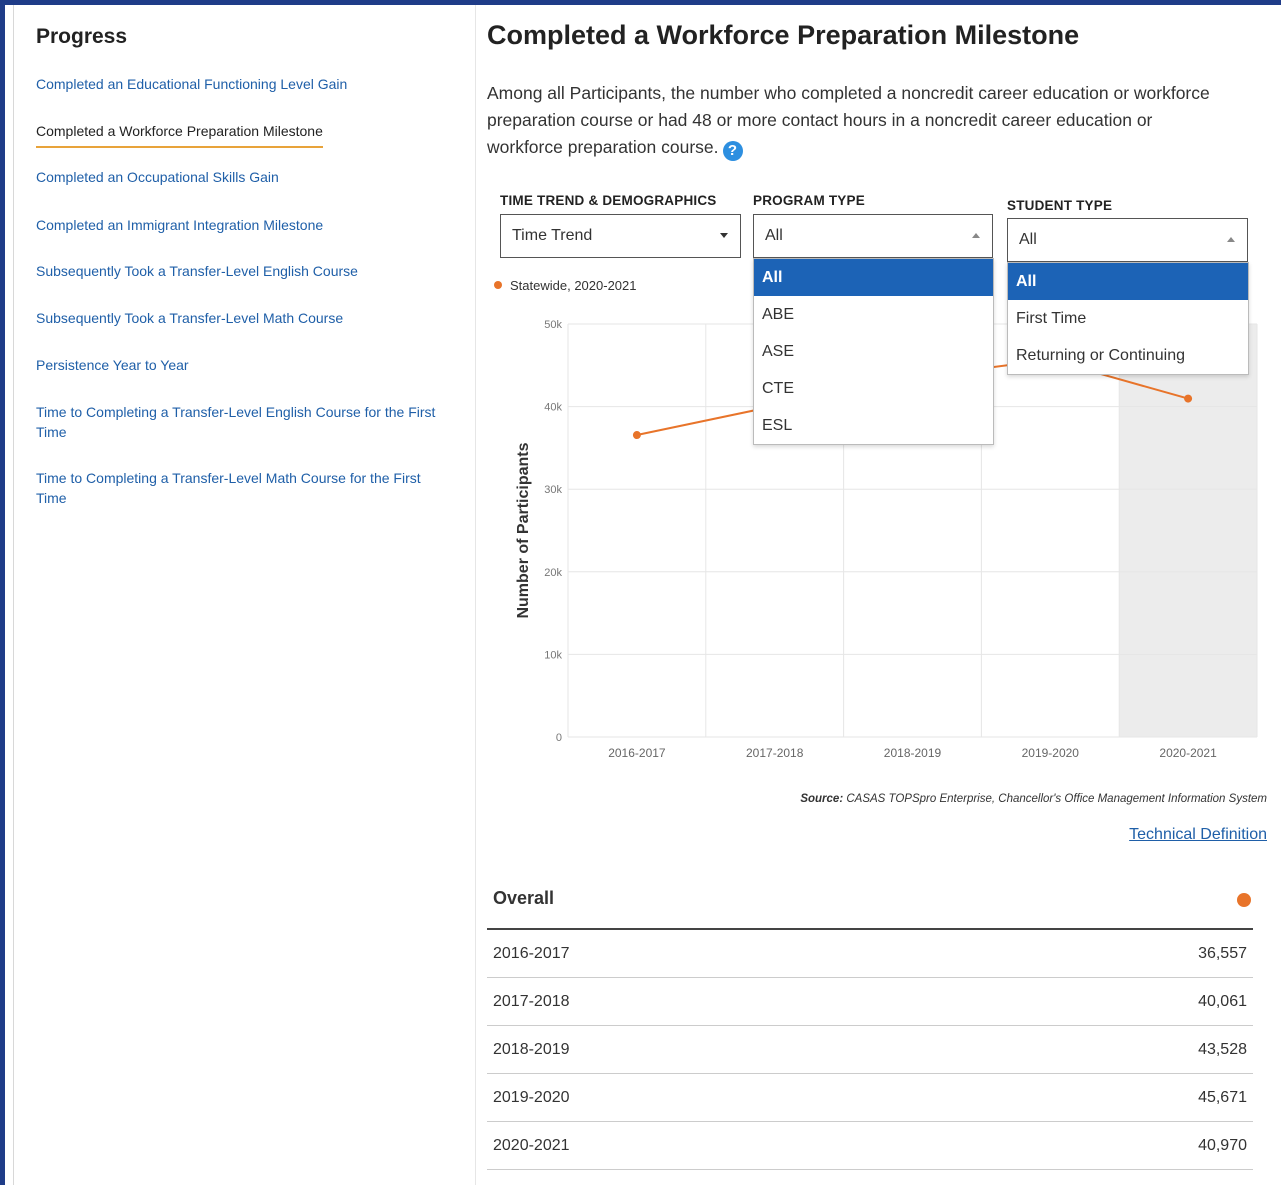 Image resolution: width=1281 pixels, height=1185 pixels. Describe the element at coordinates (873, 388) in the screenshot. I see `program-type-option-cte: CTE` at that location.